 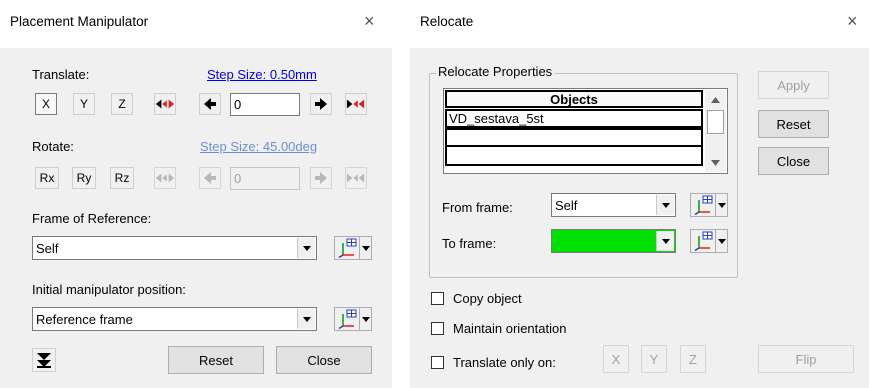 I want to click on double-chevron-down-icon, so click(x=44, y=360).